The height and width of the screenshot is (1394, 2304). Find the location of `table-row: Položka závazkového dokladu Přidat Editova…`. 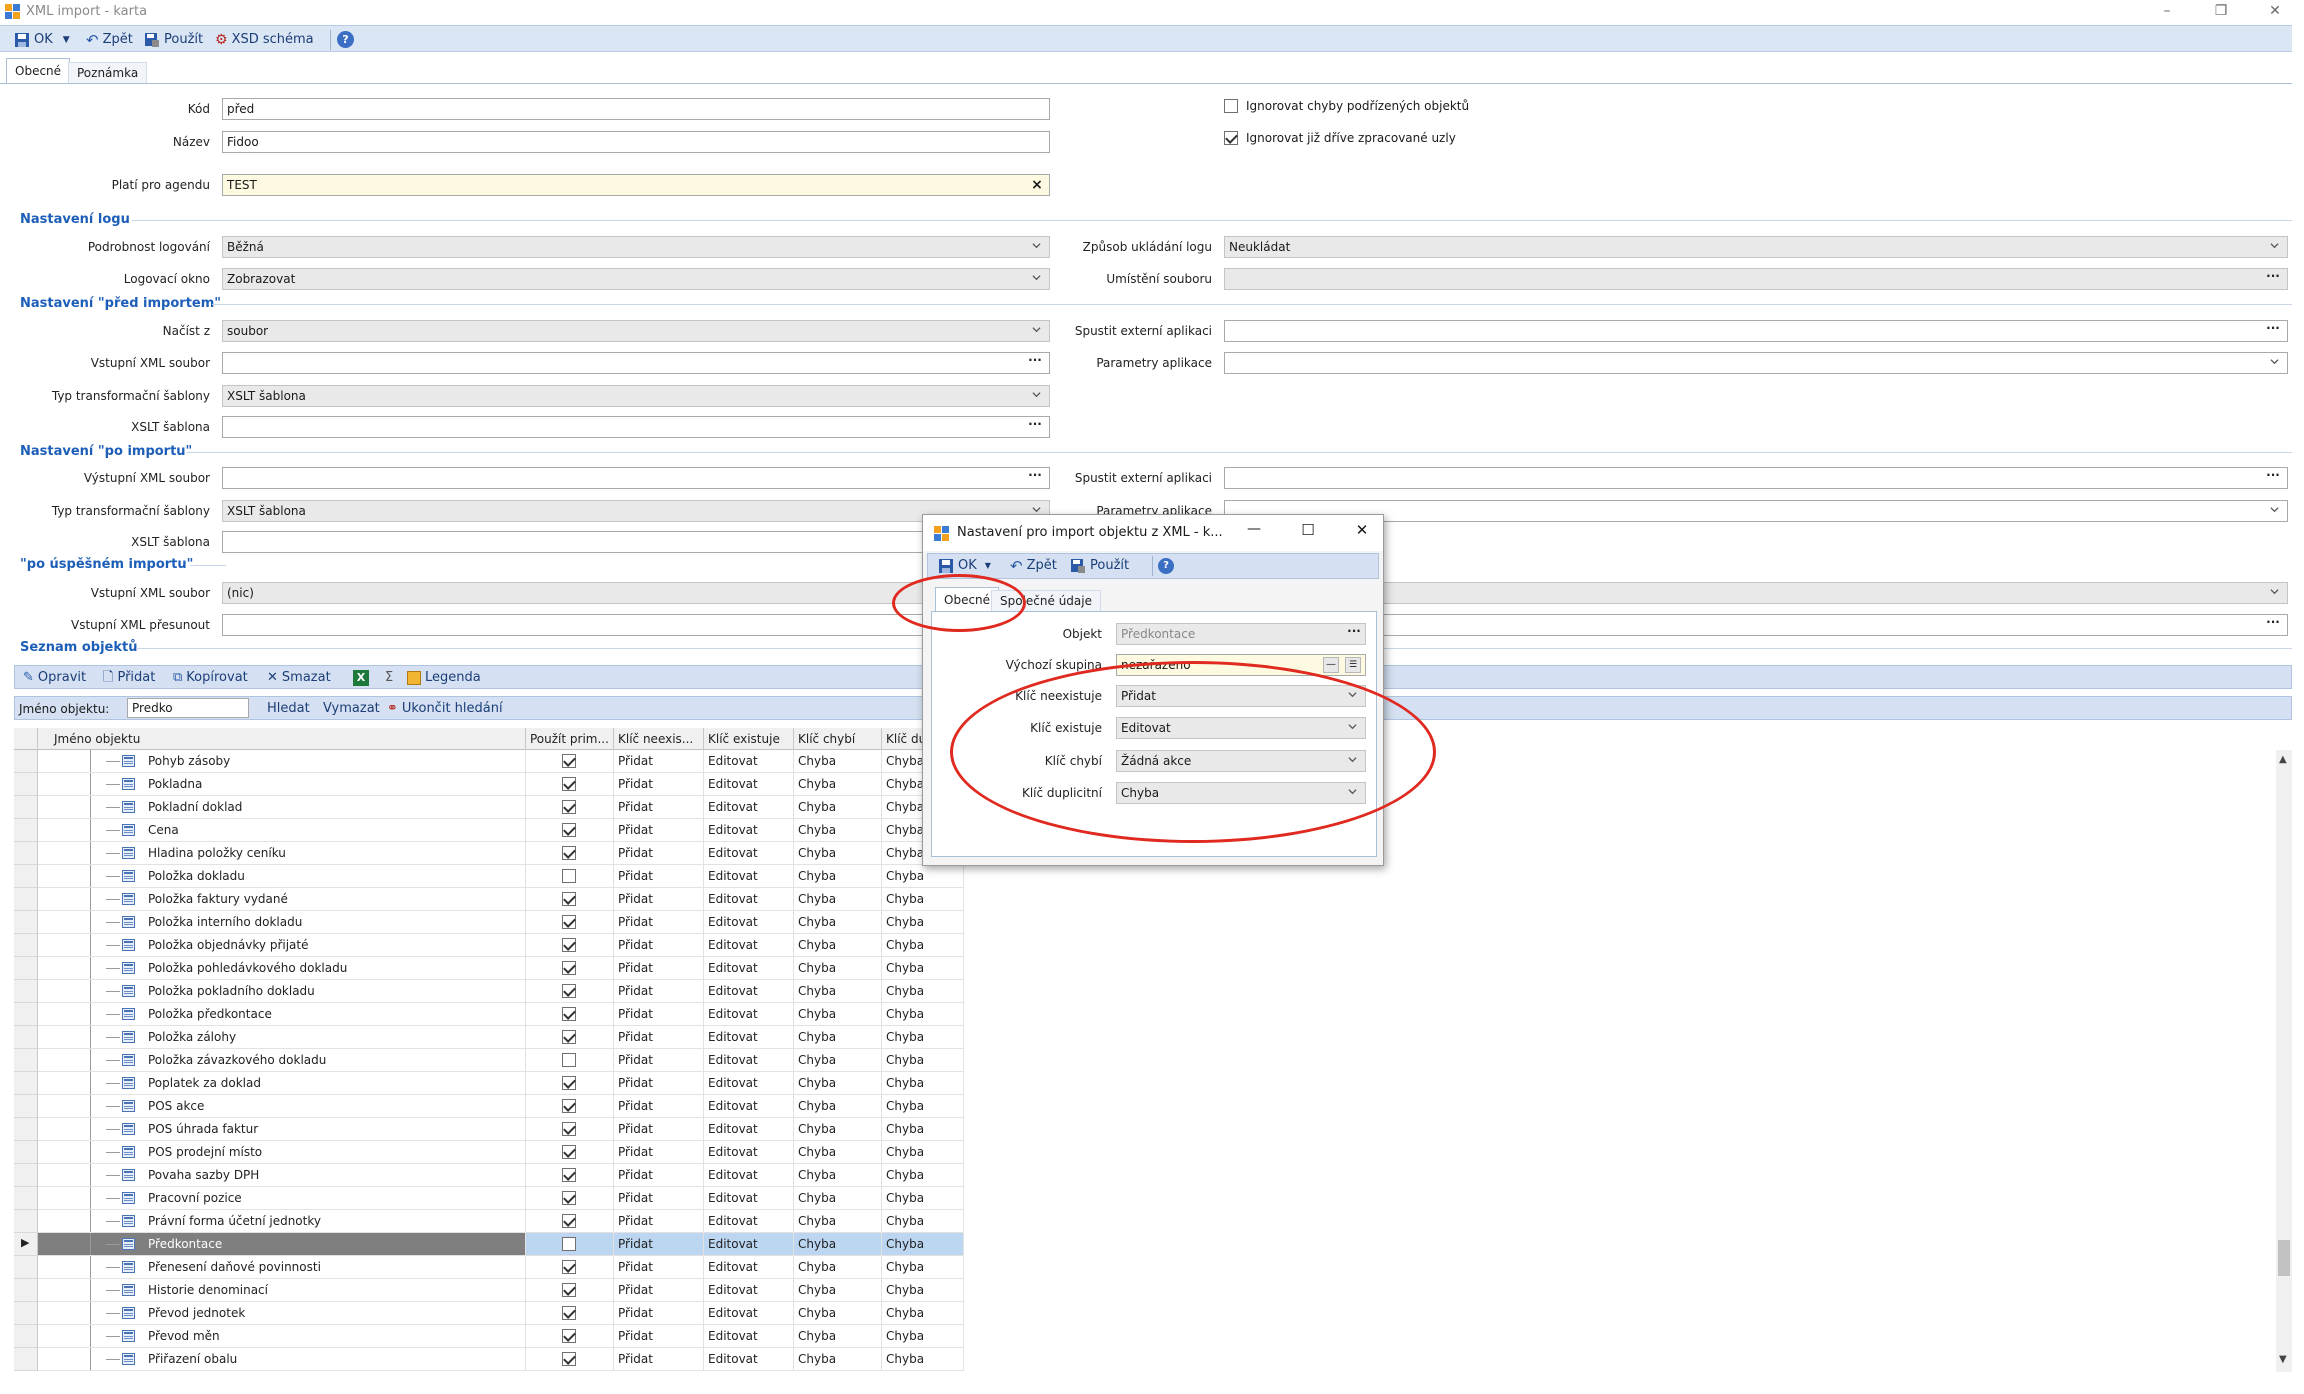

table-row: Položka závazkového dokladu Přidat Editova… is located at coordinates (489, 1060).